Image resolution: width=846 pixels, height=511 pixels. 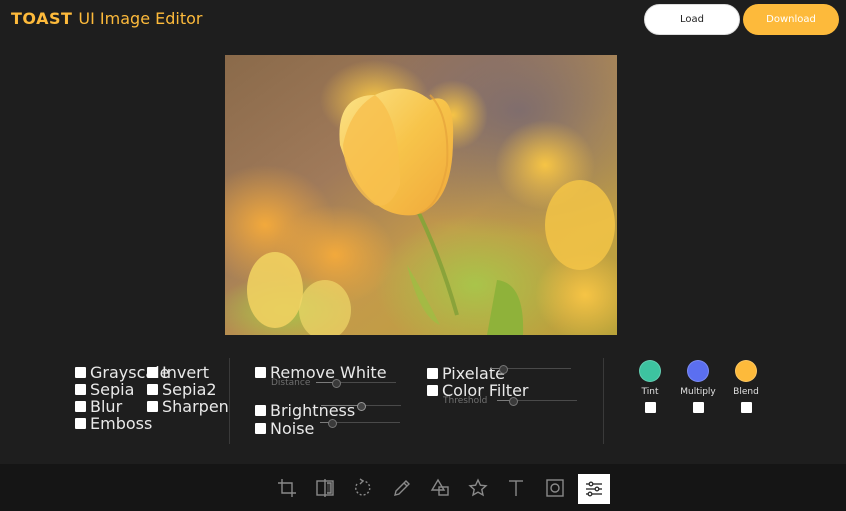 What do you see at coordinates (692, 19) in the screenshot?
I see `load-button: Load` at bounding box center [692, 19].